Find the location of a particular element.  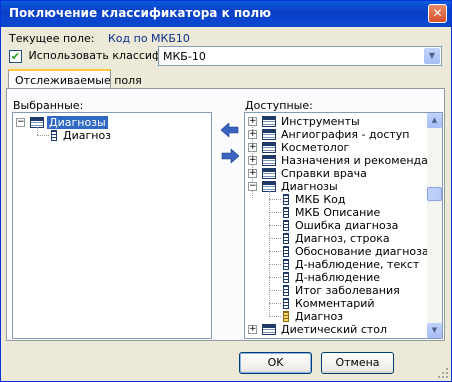

current-field-label: Текущее поле: is located at coordinates (52, 38).